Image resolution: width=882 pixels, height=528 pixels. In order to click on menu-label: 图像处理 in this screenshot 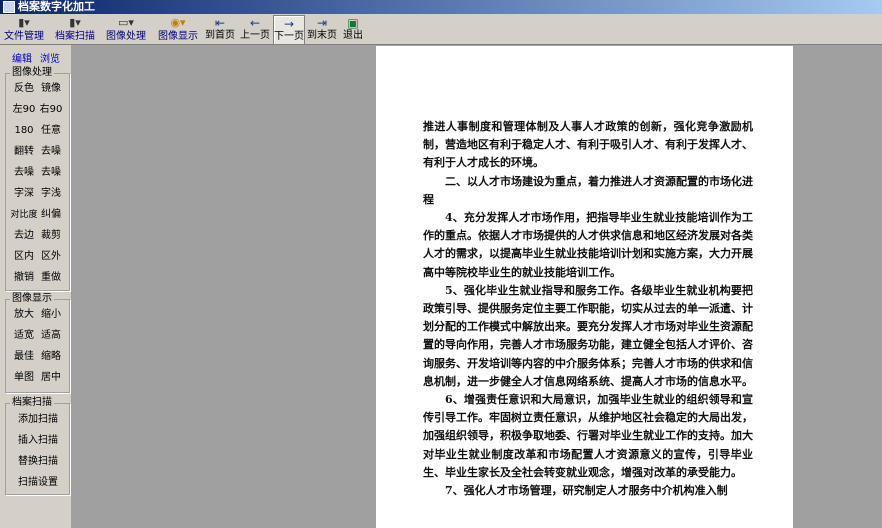, I will do `click(126, 36)`.